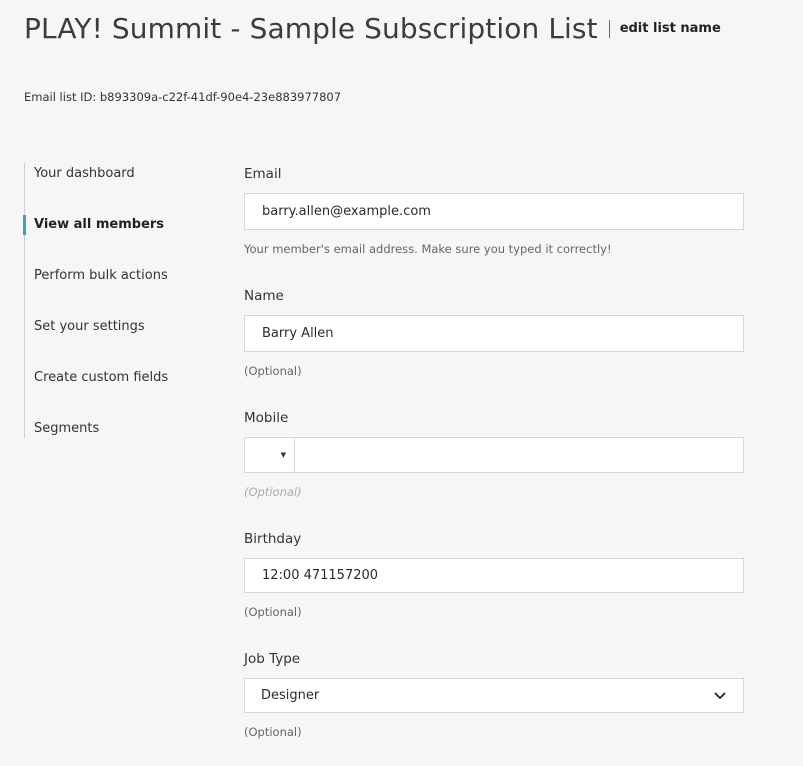  What do you see at coordinates (264, 296) in the screenshot?
I see `name-label: Name` at bounding box center [264, 296].